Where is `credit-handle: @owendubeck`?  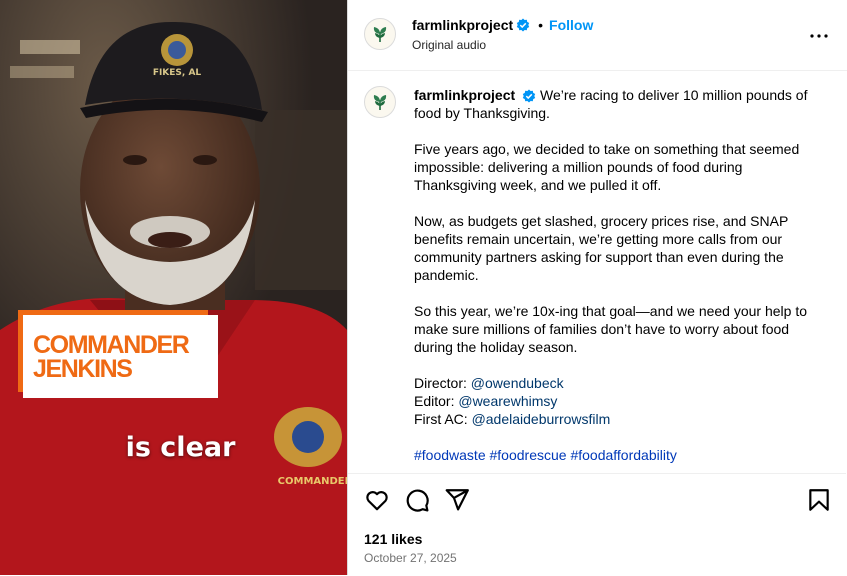
credit-handle: @owendubeck is located at coordinates (517, 383).